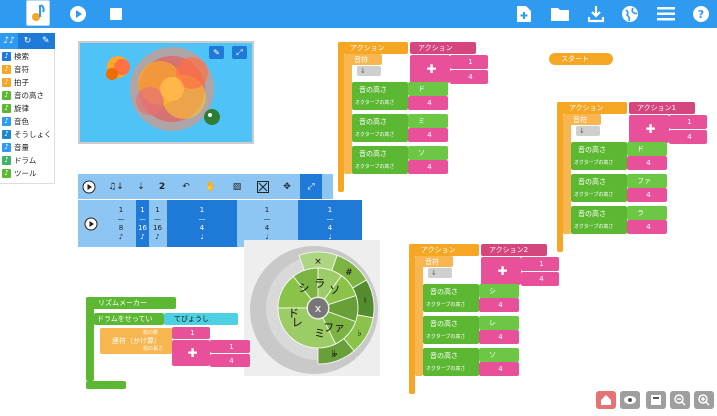 The height and width of the screenshot is (416, 717). What do you see at coordinates (359, 334) in the screenshot?
I see `pie-accidental-label: ♭` at bounding box center [359, 334].